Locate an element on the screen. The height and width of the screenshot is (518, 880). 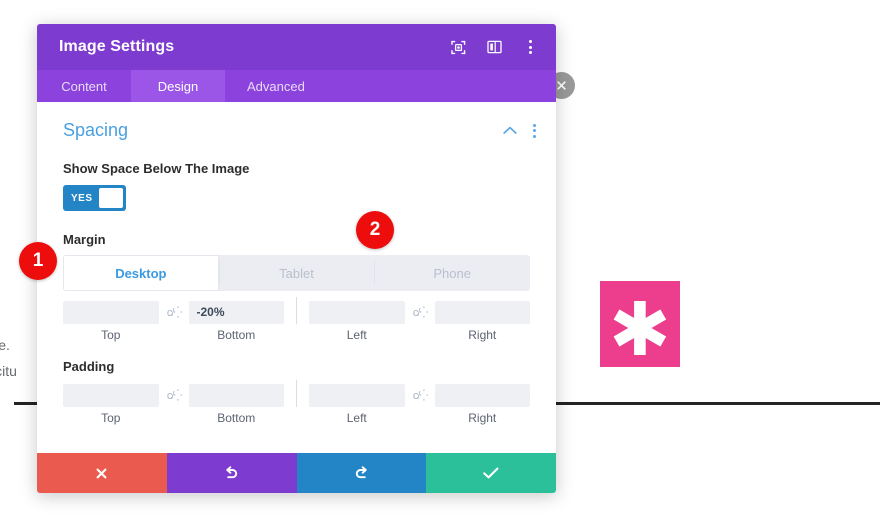
margin-left-label: Left is located at coordinates (356, 335).